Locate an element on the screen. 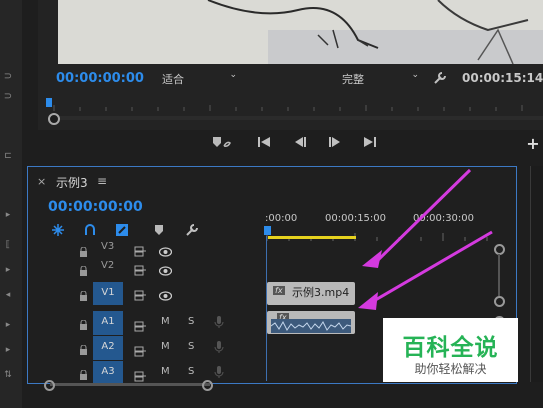 The width and height of the screenshot is (543, 408). audio-waveform is located at coordinates (311, 326).